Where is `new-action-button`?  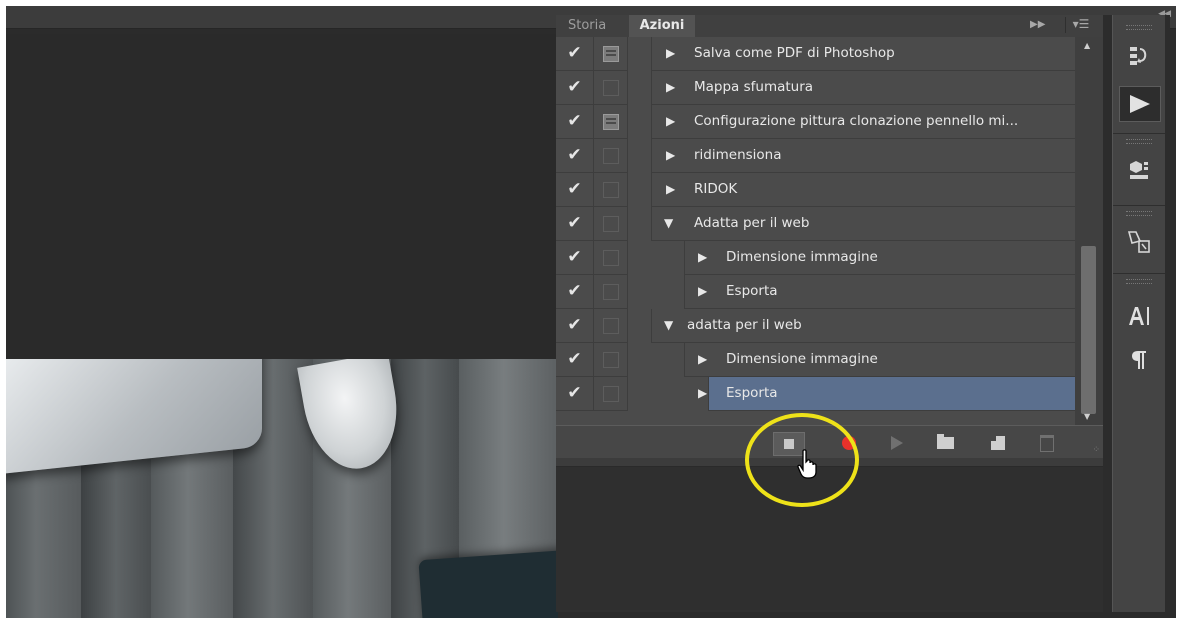
new-action-button is located at coordinates (998, 443).